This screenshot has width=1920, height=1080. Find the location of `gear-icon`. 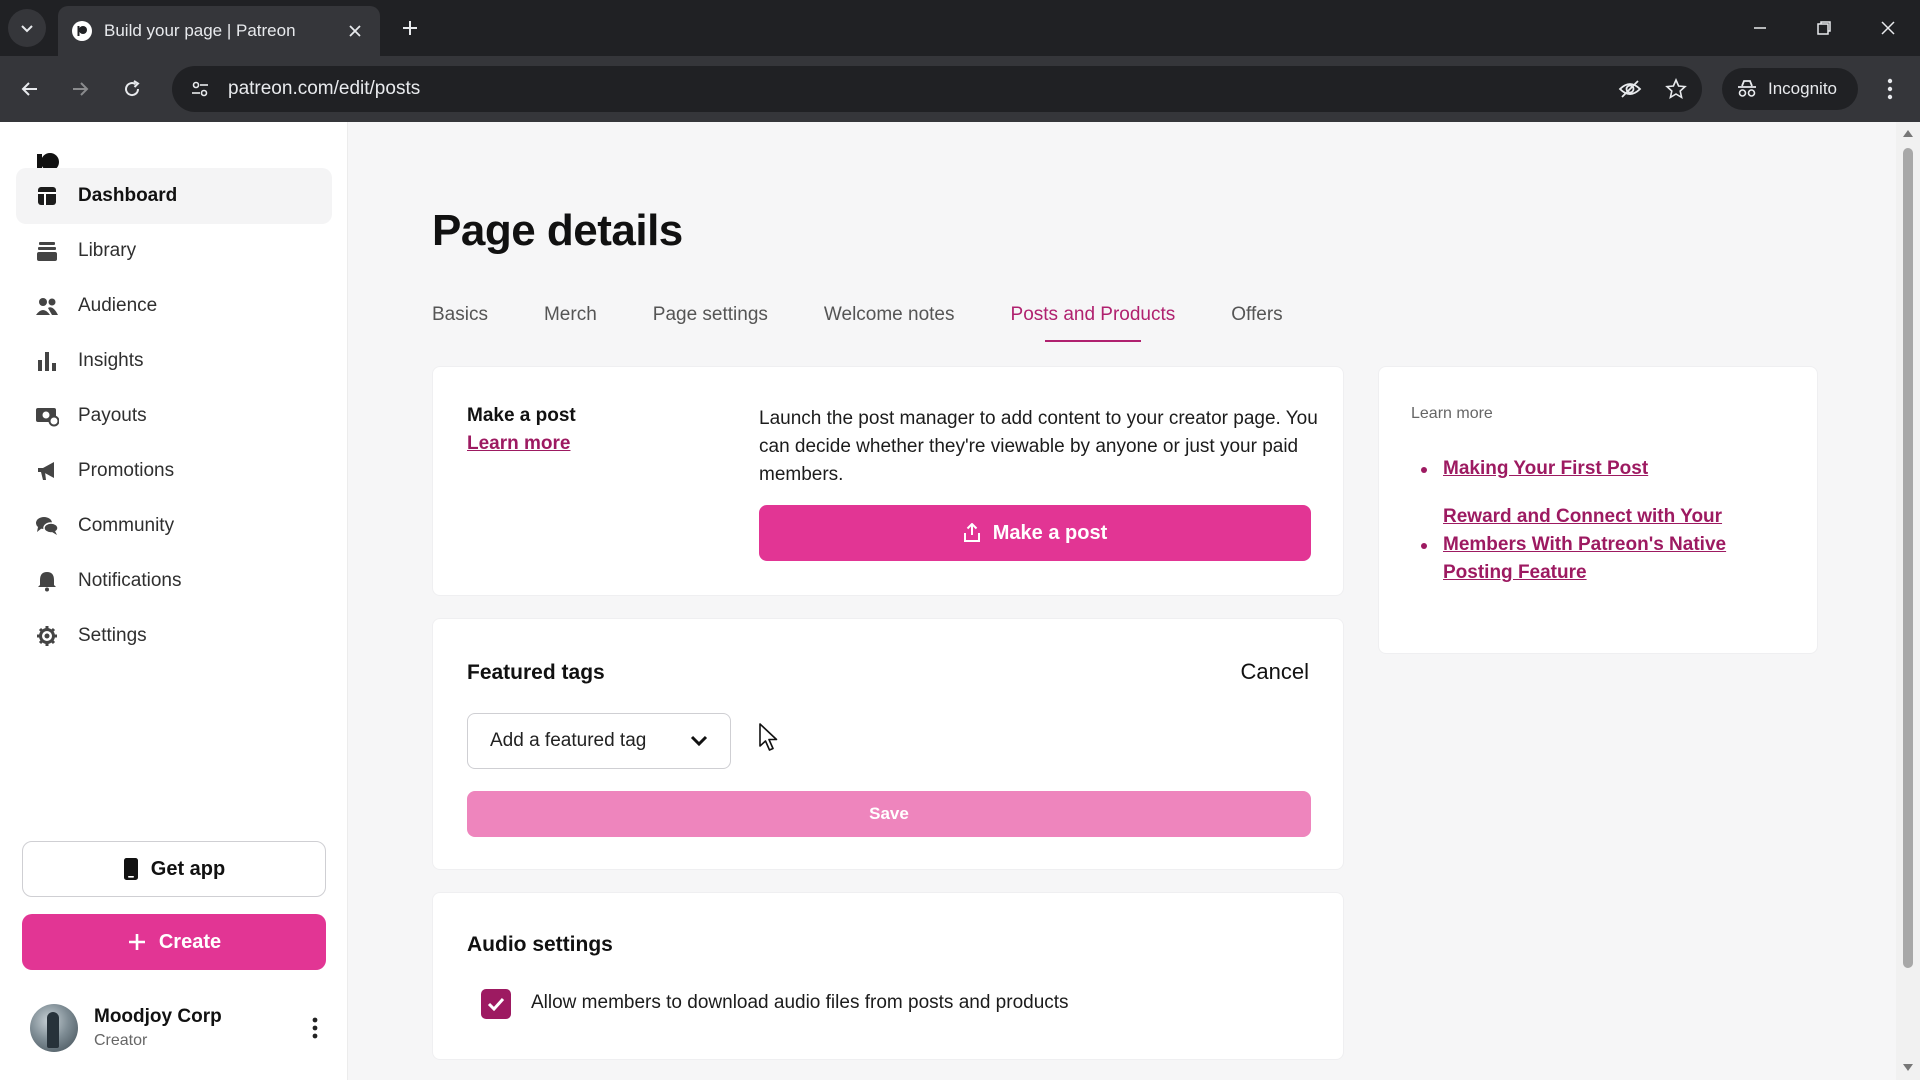

gear-icon is located at coordinates (47, 636).